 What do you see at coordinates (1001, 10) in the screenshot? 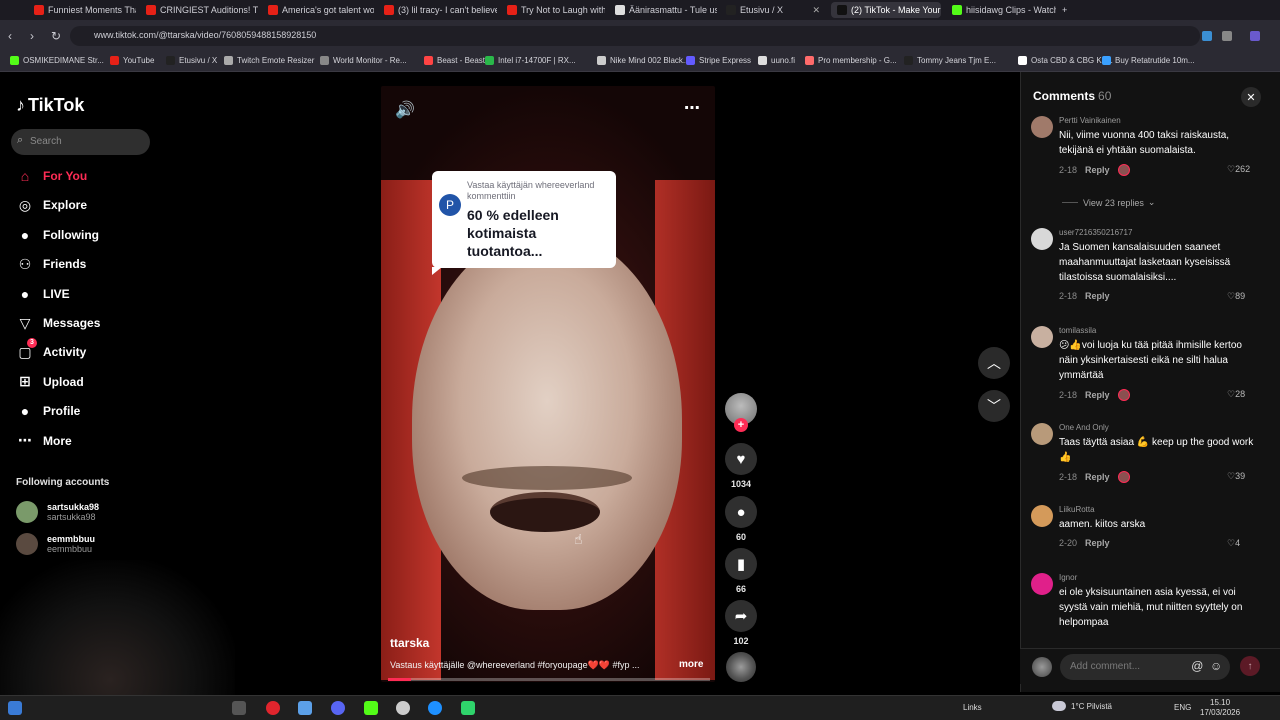
I see `browser-tab: hiisidawg Clips - Watch Li✕` at bounding box center [1001, 10].